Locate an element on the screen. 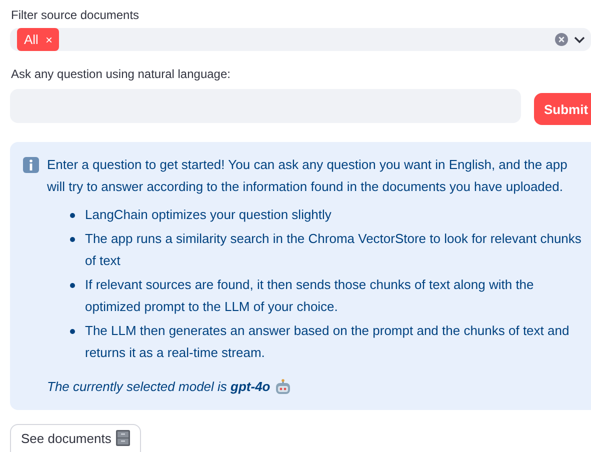 This screenshot has height=452, width=591. step-text: If relevant sources are found, it then sends those chunks of text along with the optimized prompt to the LLM of your choice. is located at coordinates (310, 296).